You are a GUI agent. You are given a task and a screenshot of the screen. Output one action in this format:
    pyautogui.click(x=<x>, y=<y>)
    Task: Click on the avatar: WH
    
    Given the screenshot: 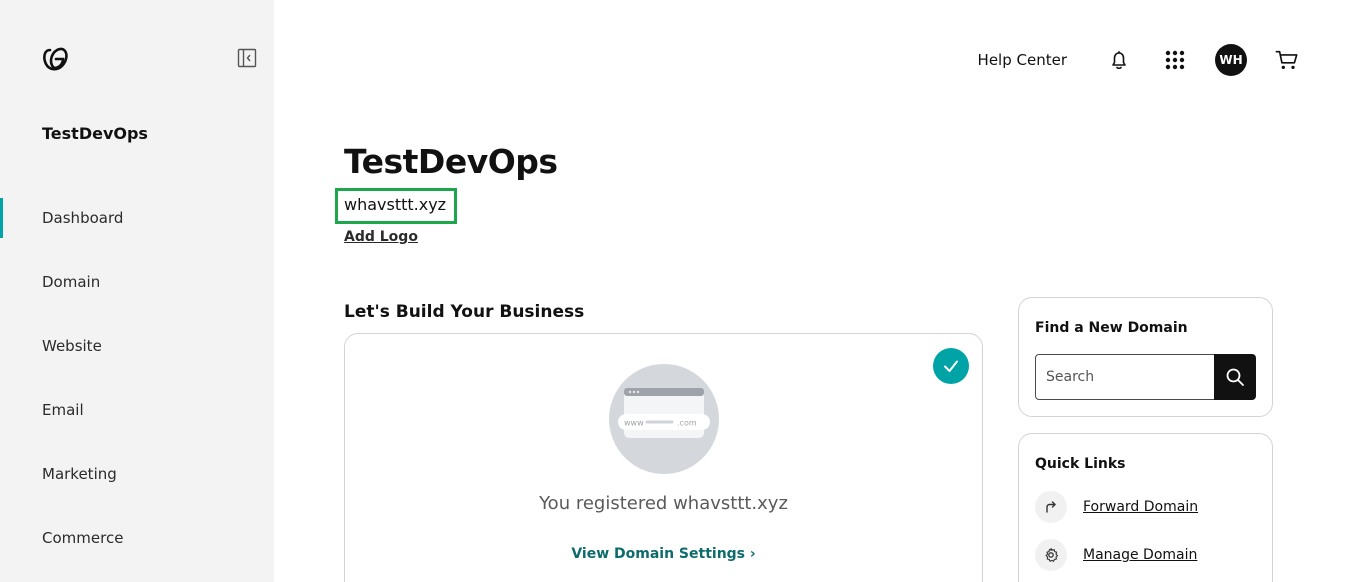 What is the action you would take?
    pyautogui.click(x=1231, y=60)
    